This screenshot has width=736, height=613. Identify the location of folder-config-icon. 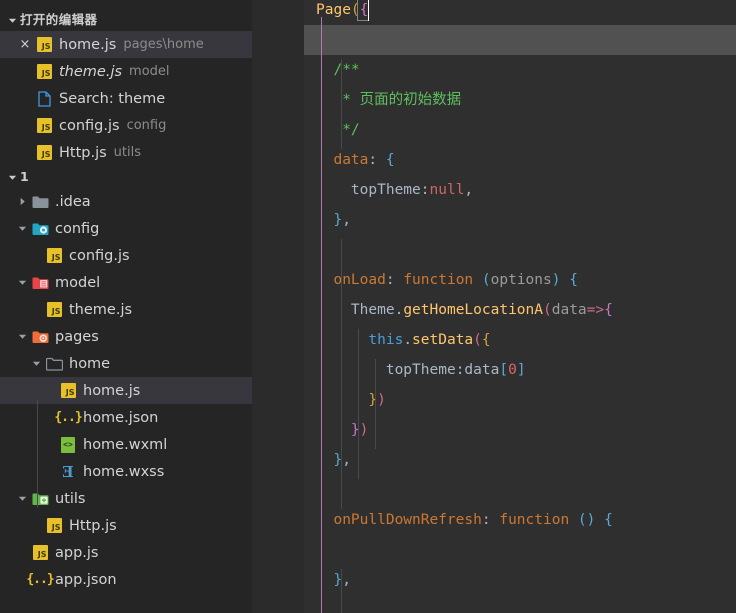
(40, 229).